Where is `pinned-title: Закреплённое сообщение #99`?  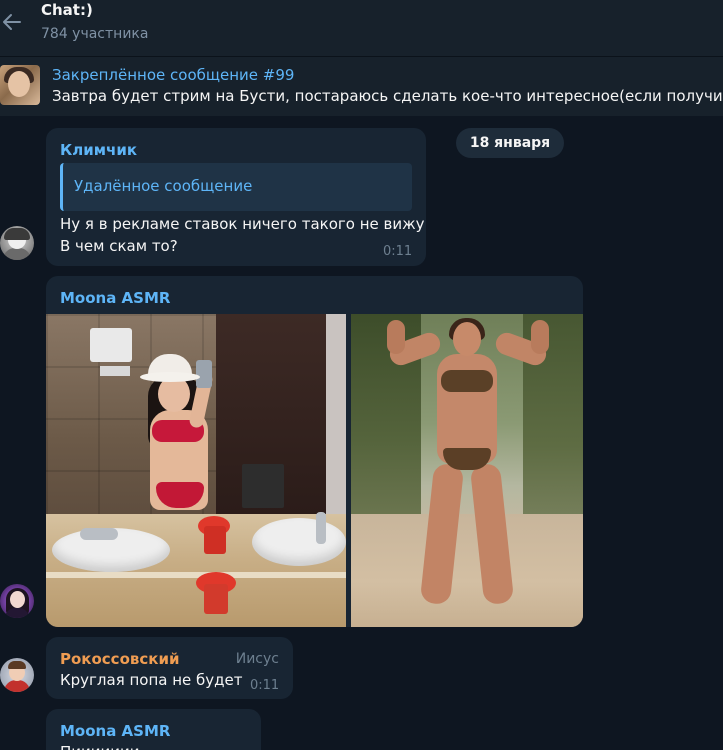
pinned-title: Закреплённое сообщение #99 is located at coordinates (173, 75).